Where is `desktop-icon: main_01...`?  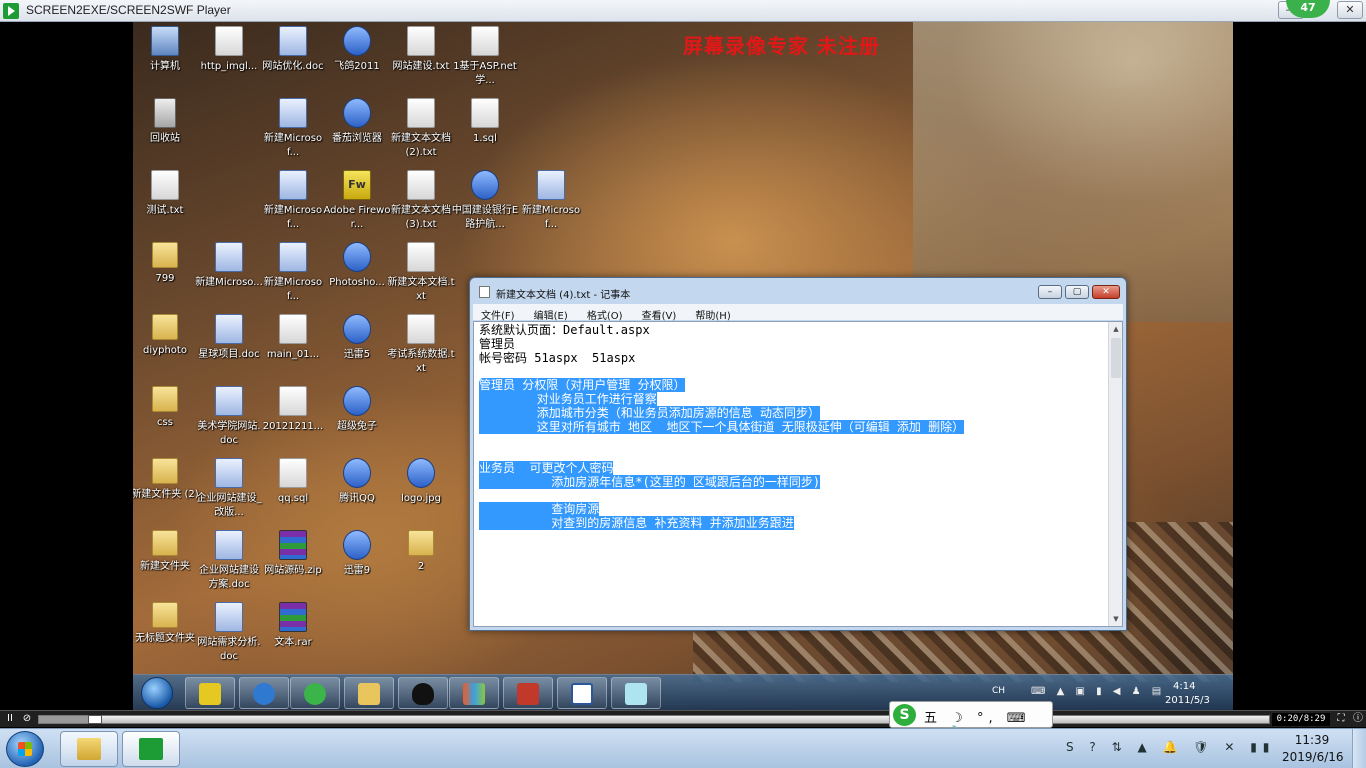
desktop-icon: main_01... is located at coordinates (293, 338).